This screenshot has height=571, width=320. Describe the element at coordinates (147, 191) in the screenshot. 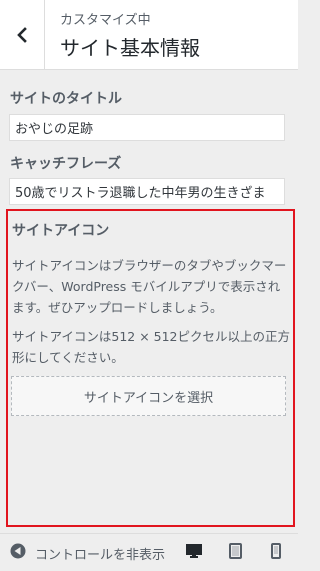

I see `tagline-input` at that location.